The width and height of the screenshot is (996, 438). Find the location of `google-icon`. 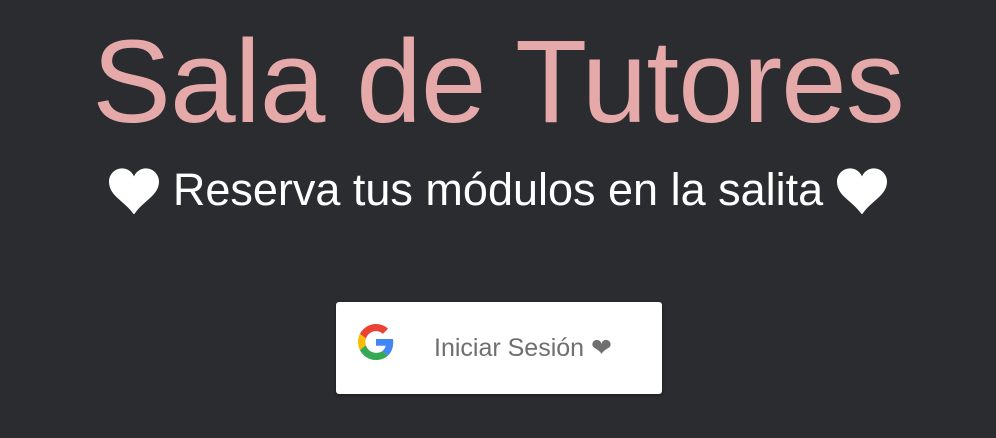

google-icon is located at coordinates (376, 342).